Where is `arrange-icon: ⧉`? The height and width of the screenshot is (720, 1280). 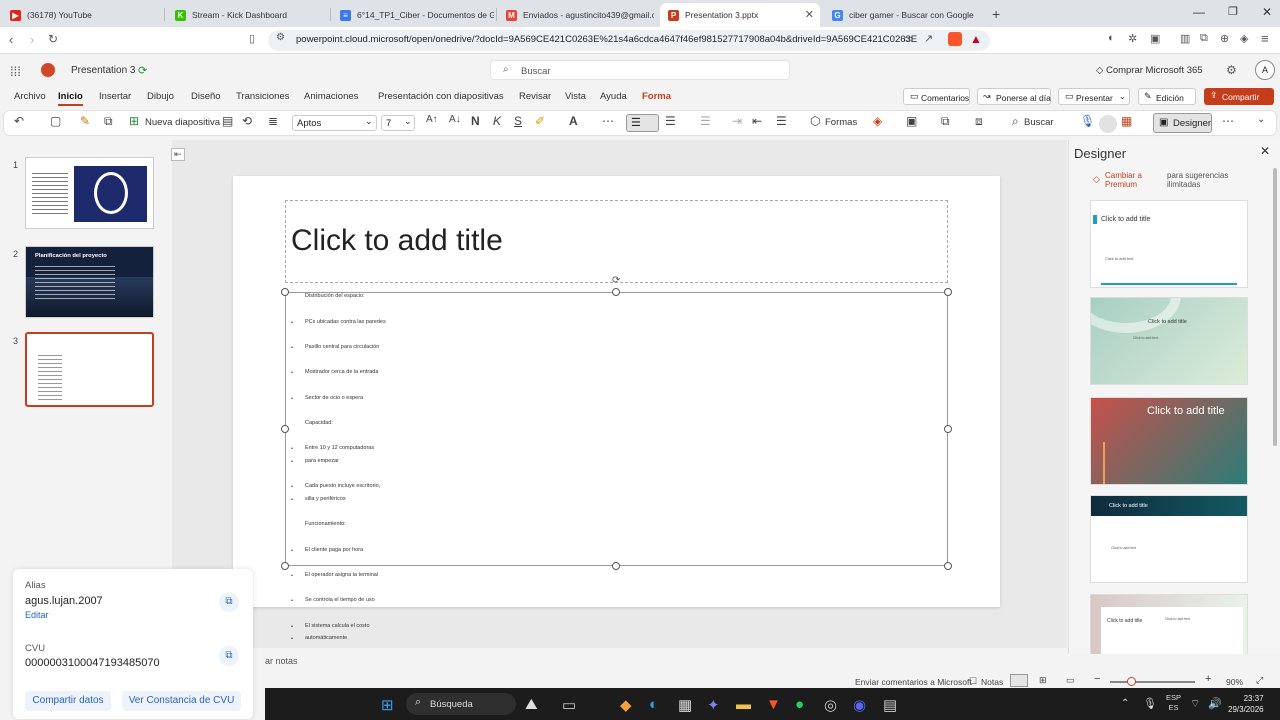 arrange-icon: ⧉ is located at coordinates (945, 121).